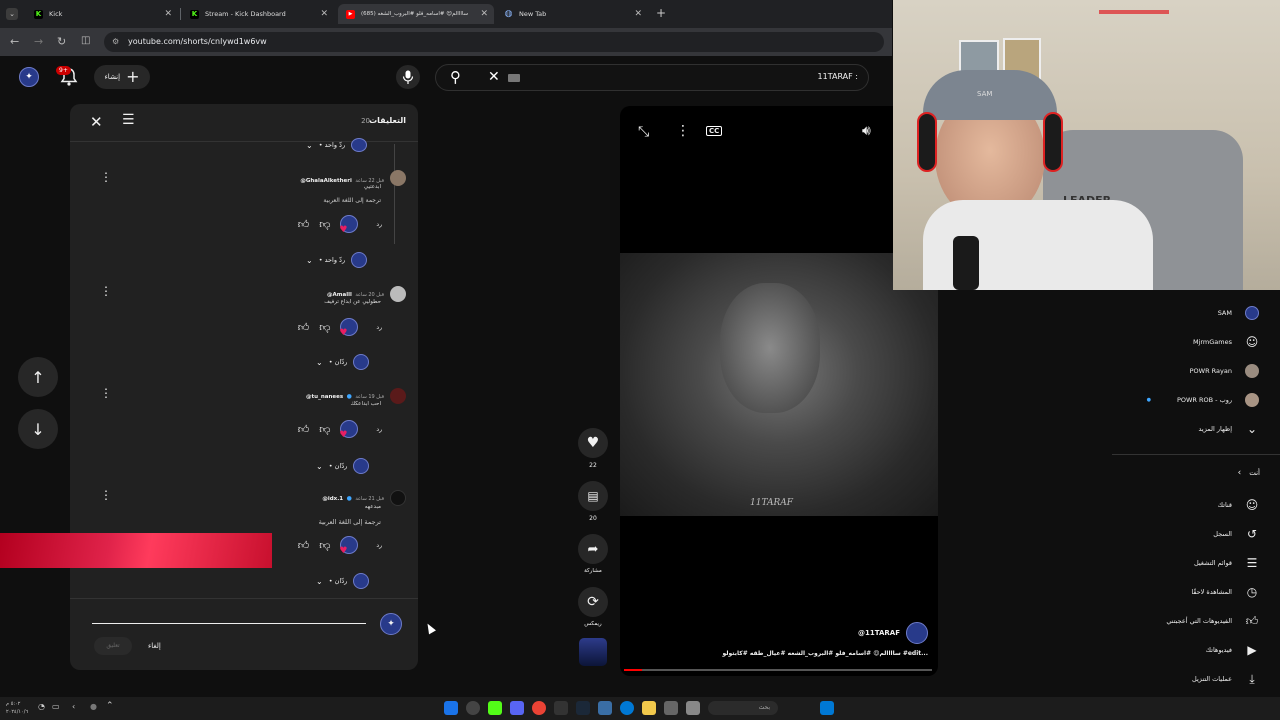  I want to click on site-info-icon: ⚙, so click(115, 42).